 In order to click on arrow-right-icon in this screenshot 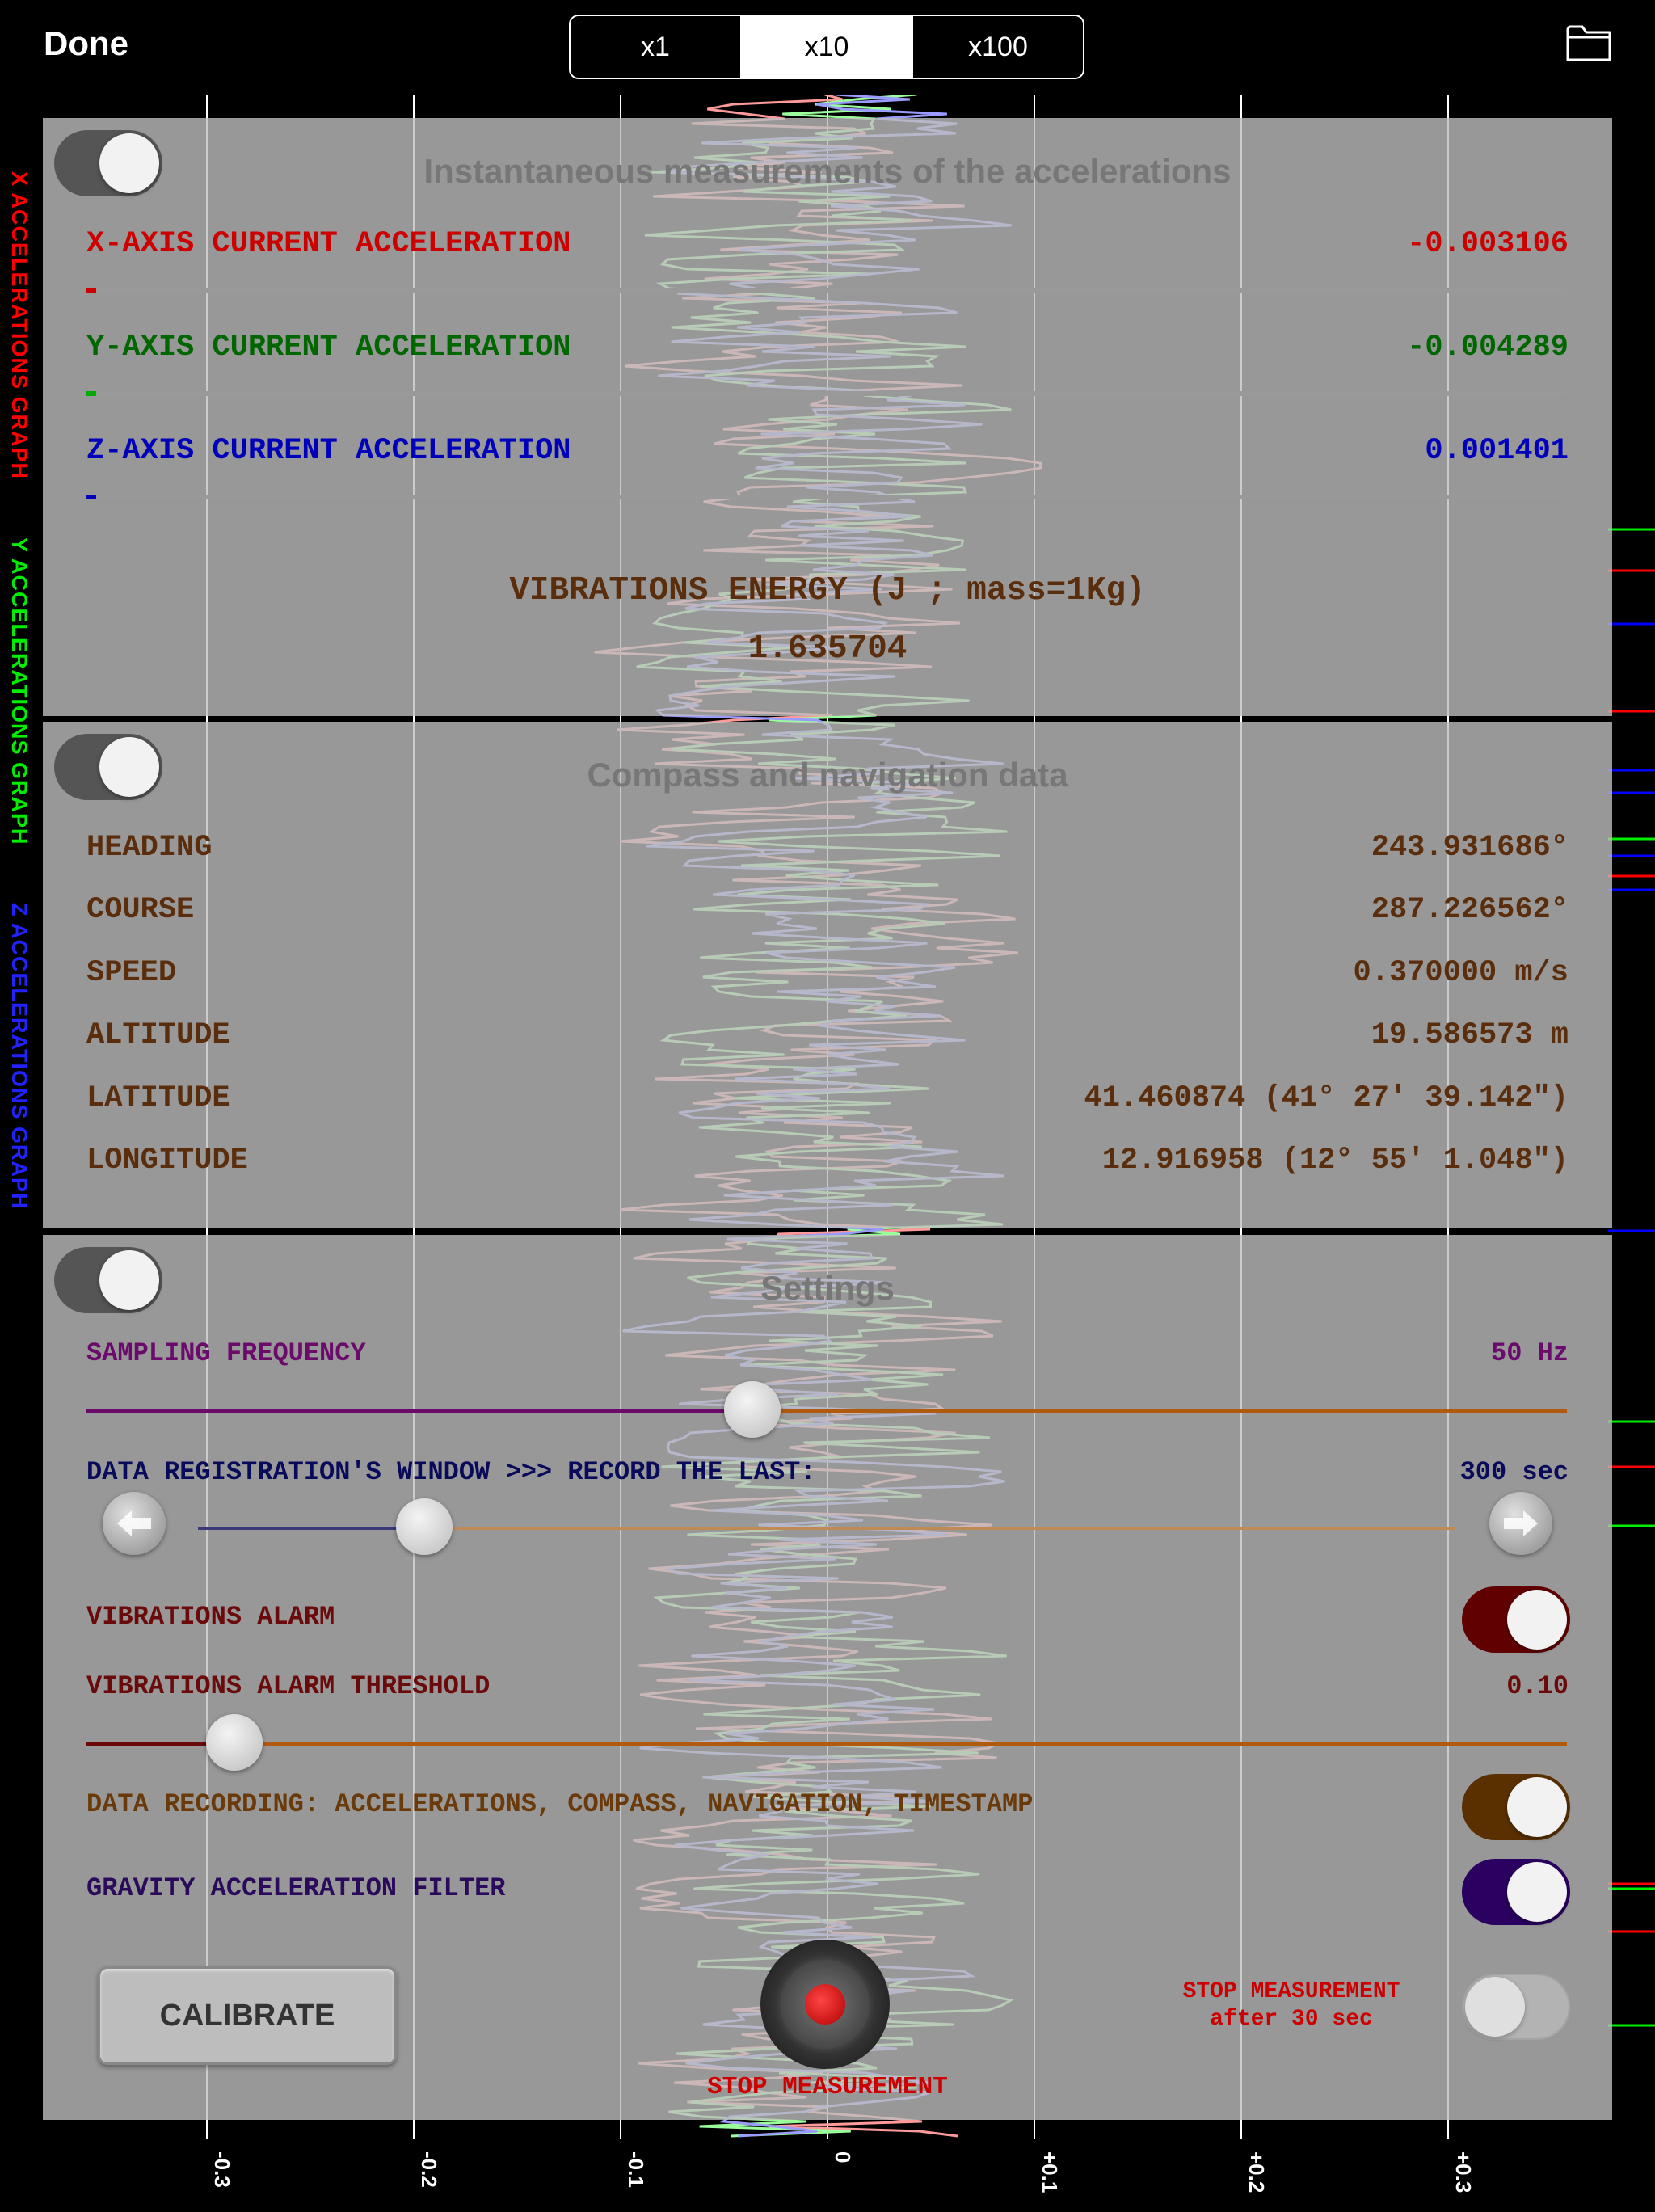, I will do `click(1521, 1523)`.